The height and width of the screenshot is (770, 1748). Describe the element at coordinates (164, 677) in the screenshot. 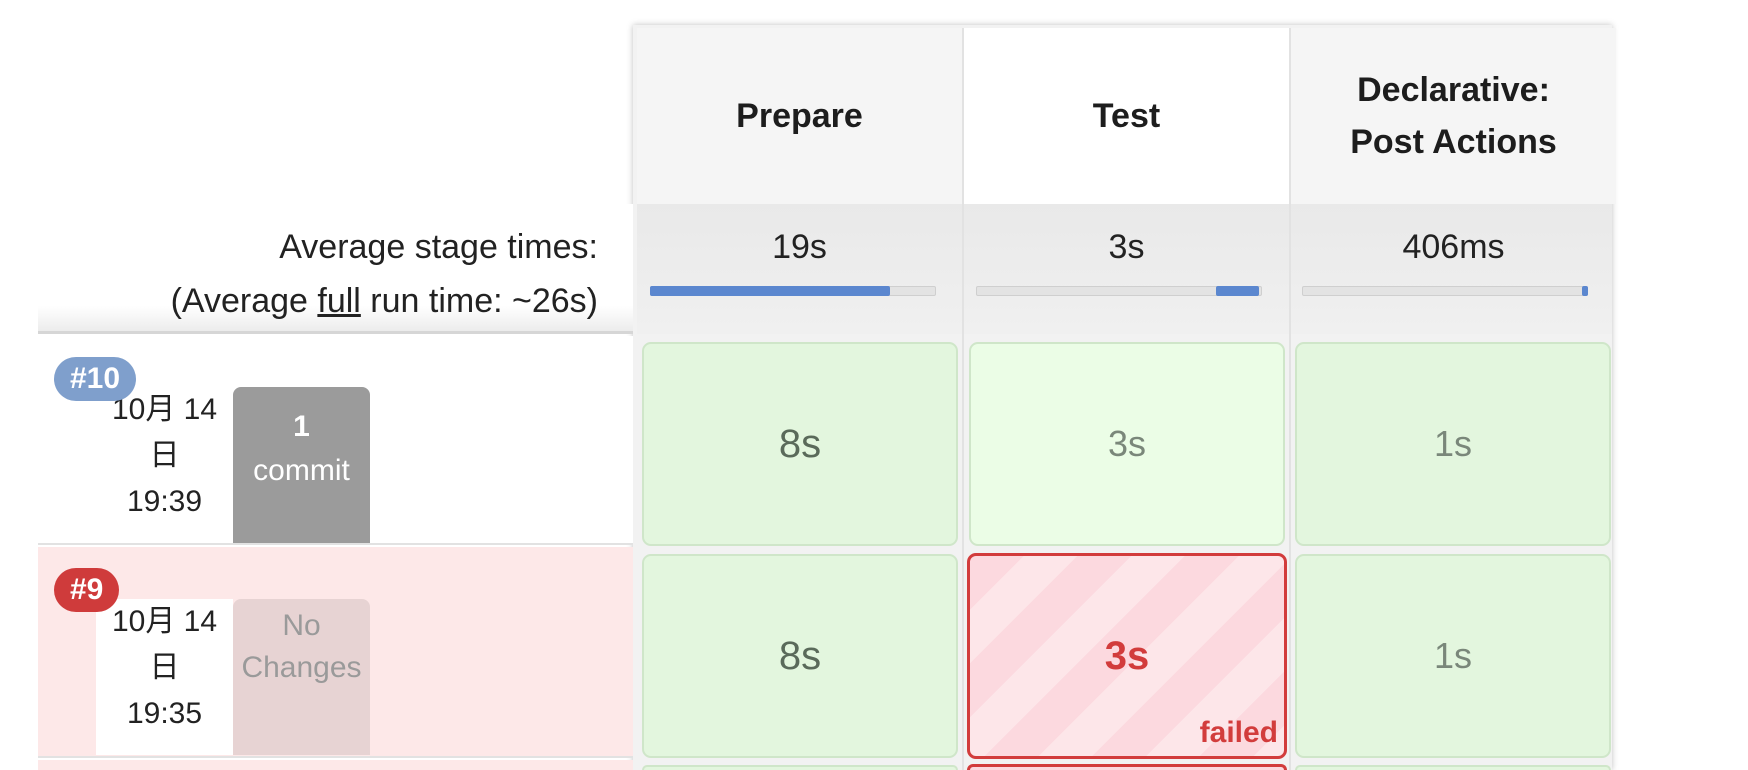

I see `build-date: 10月 14 日 19:35` at that location.